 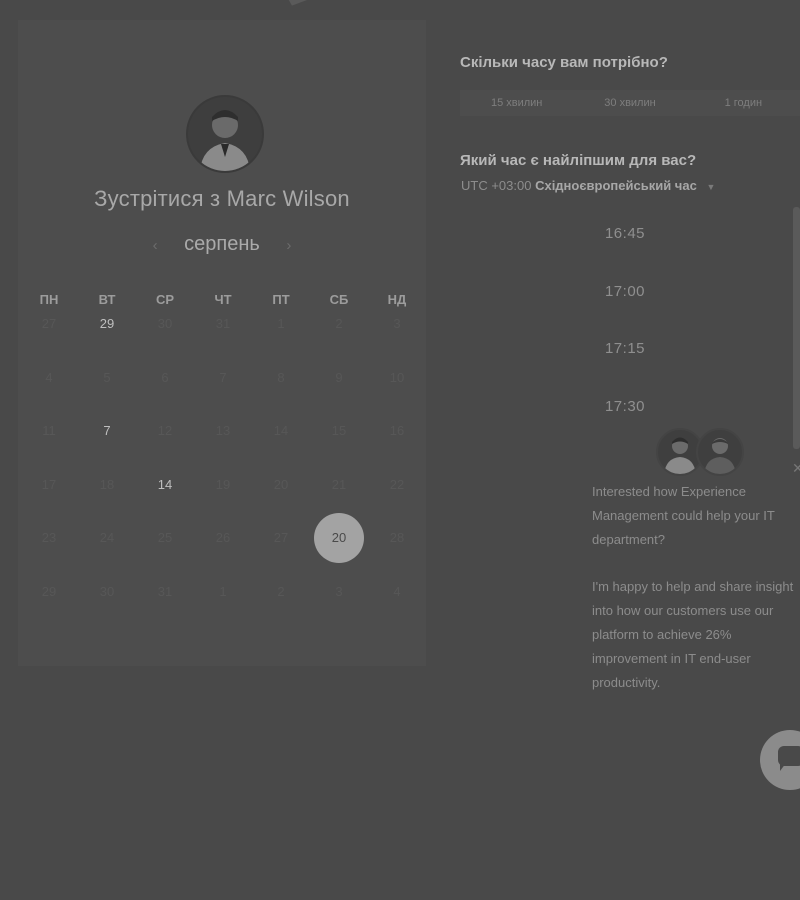 I want to click on close-icon: ✕, so click(x=796, y=468).